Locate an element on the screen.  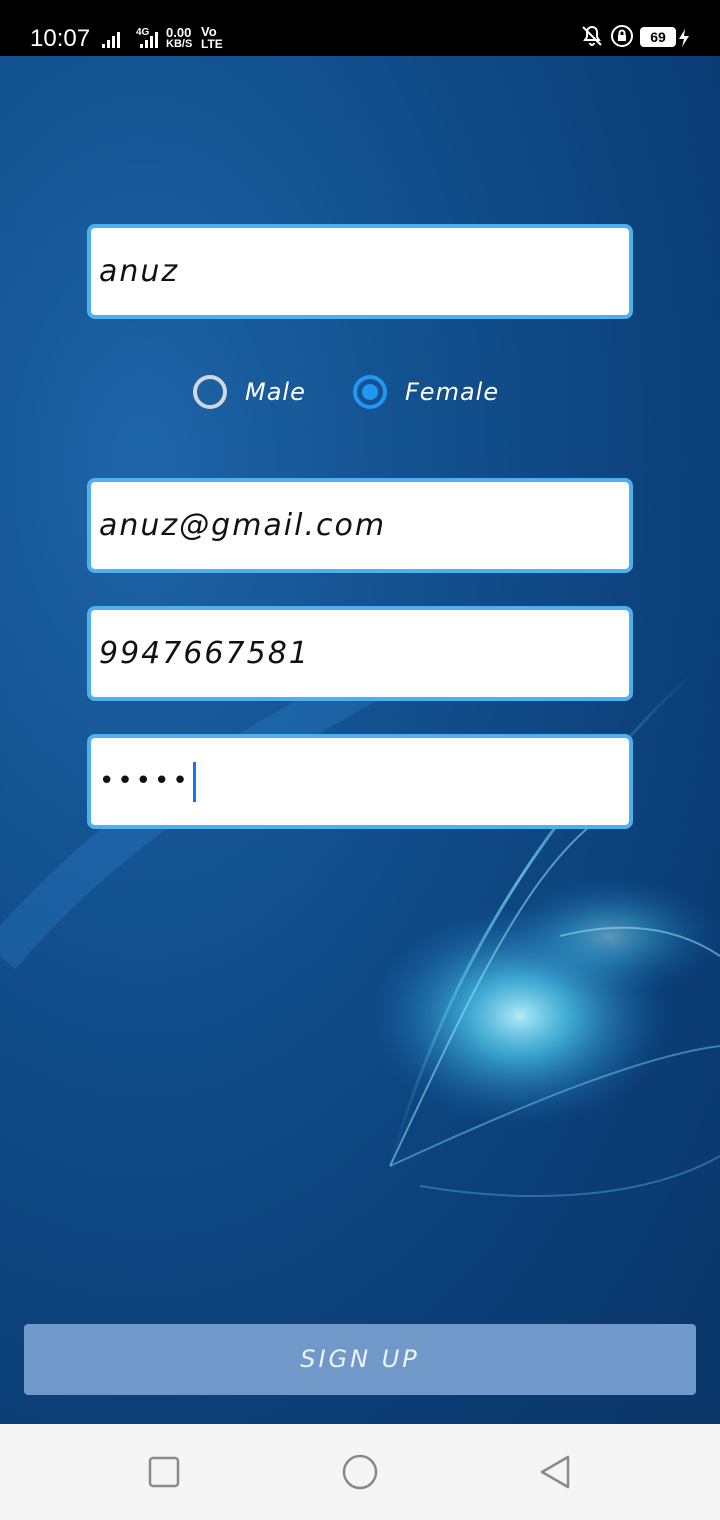
battery-icon: 69 is located at coordinates (658, 37).